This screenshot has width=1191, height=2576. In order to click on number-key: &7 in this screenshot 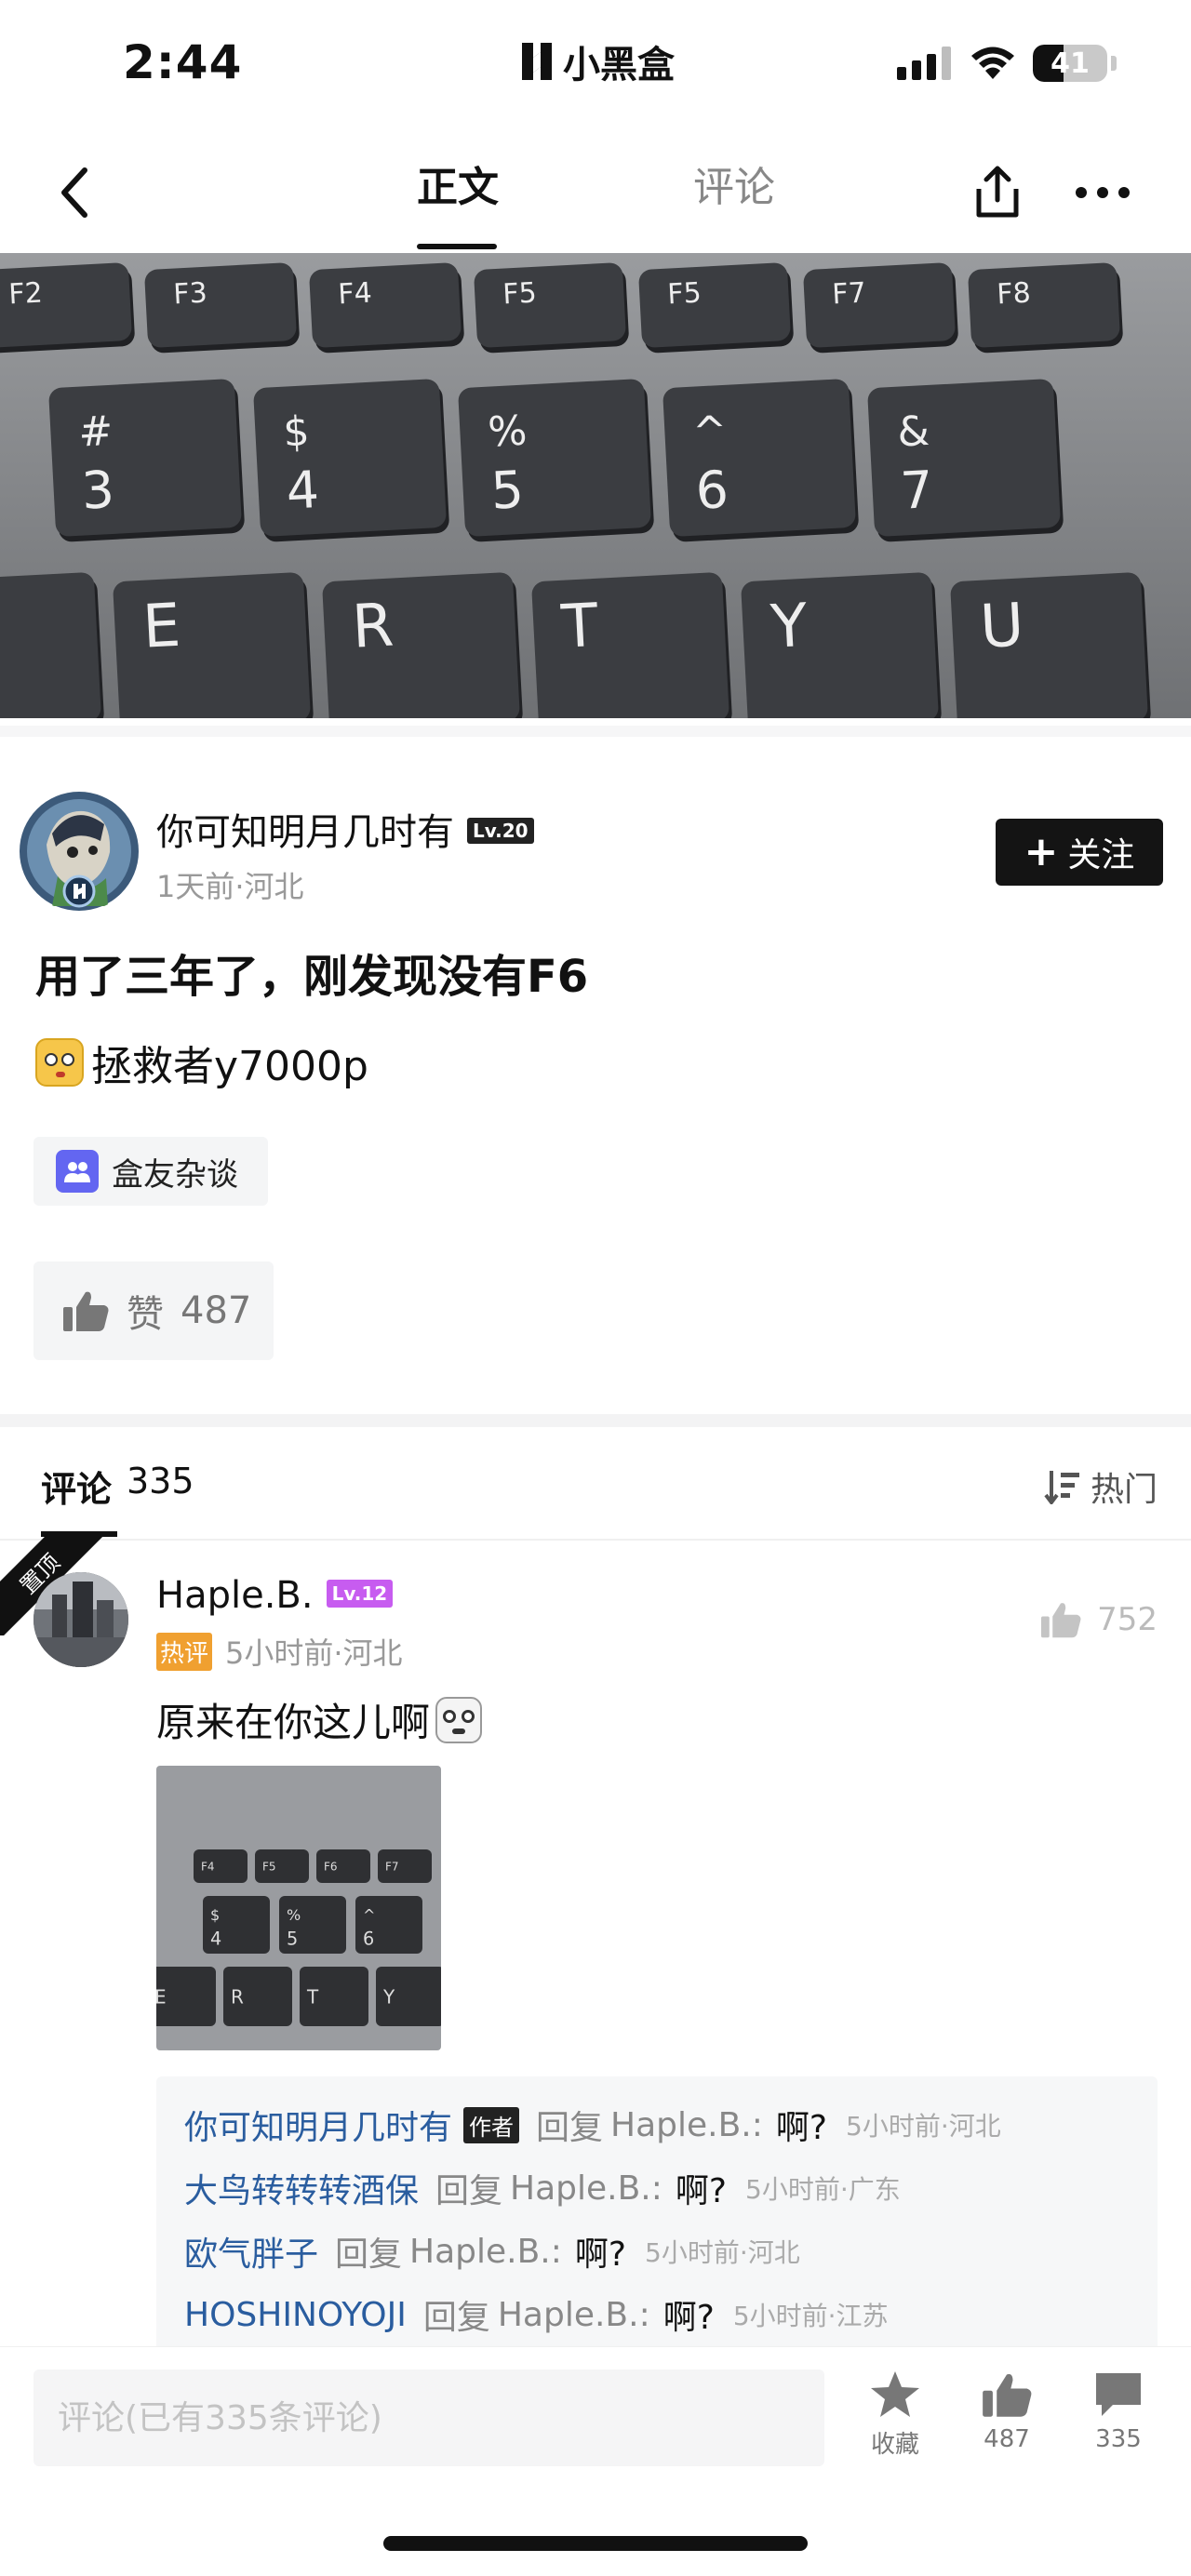, I will do `click(965, 460)`.